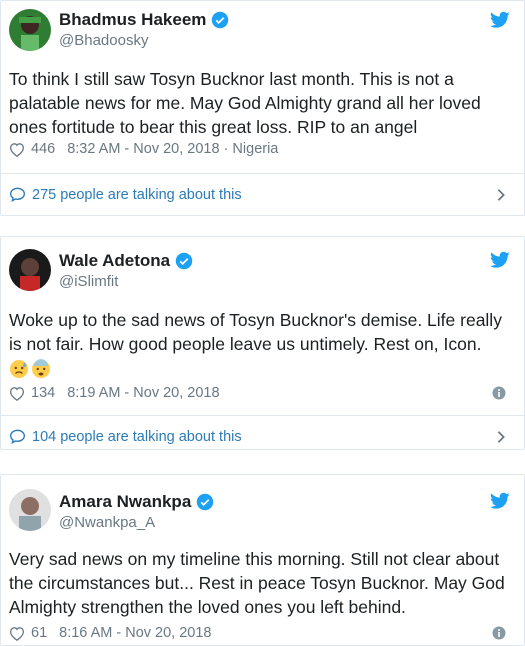  I want to click on conversation-link: 104 people are talking about this, so click(263, 436).